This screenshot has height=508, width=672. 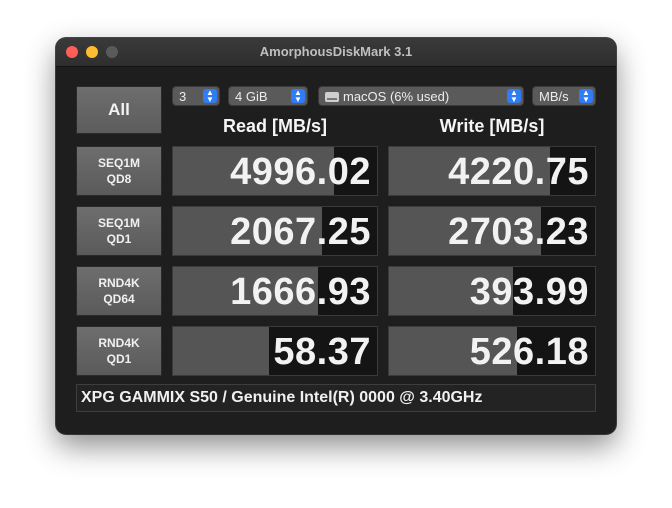 I want to click on write-result-cell: 393.99, so click(x=492, y=291).